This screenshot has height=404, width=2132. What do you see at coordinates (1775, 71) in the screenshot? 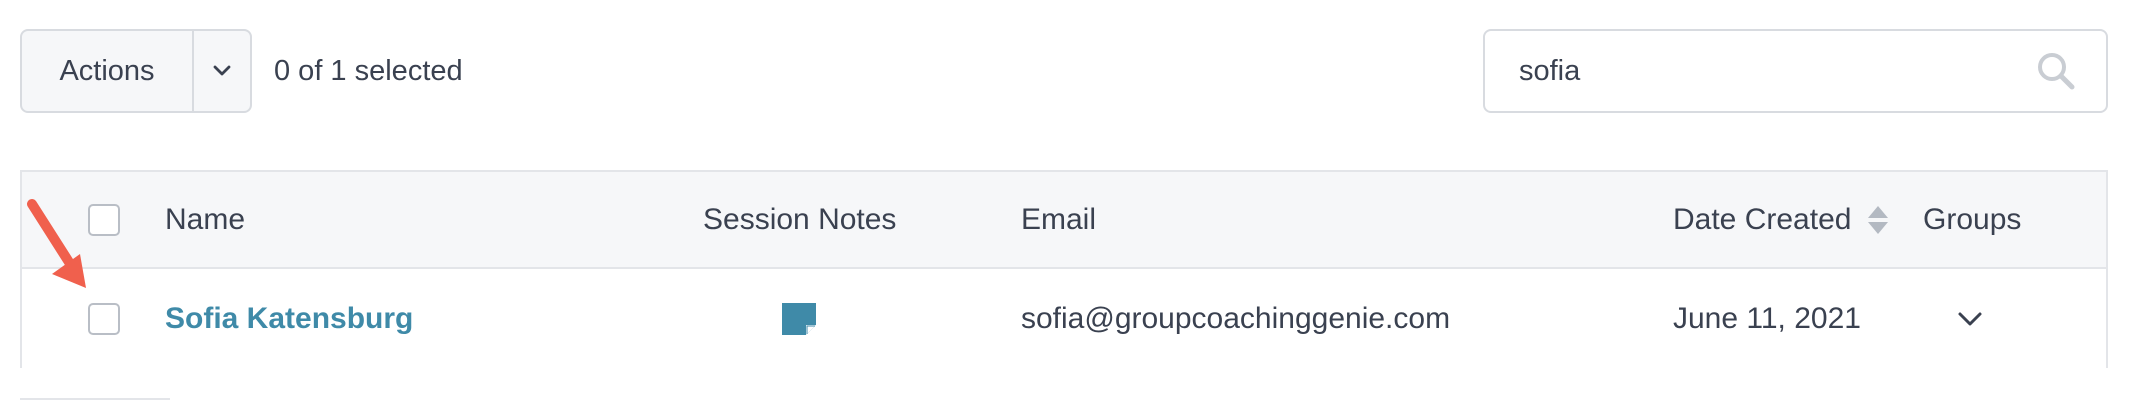
I see `search-input: sofia` at bounding box center [1775, 71].